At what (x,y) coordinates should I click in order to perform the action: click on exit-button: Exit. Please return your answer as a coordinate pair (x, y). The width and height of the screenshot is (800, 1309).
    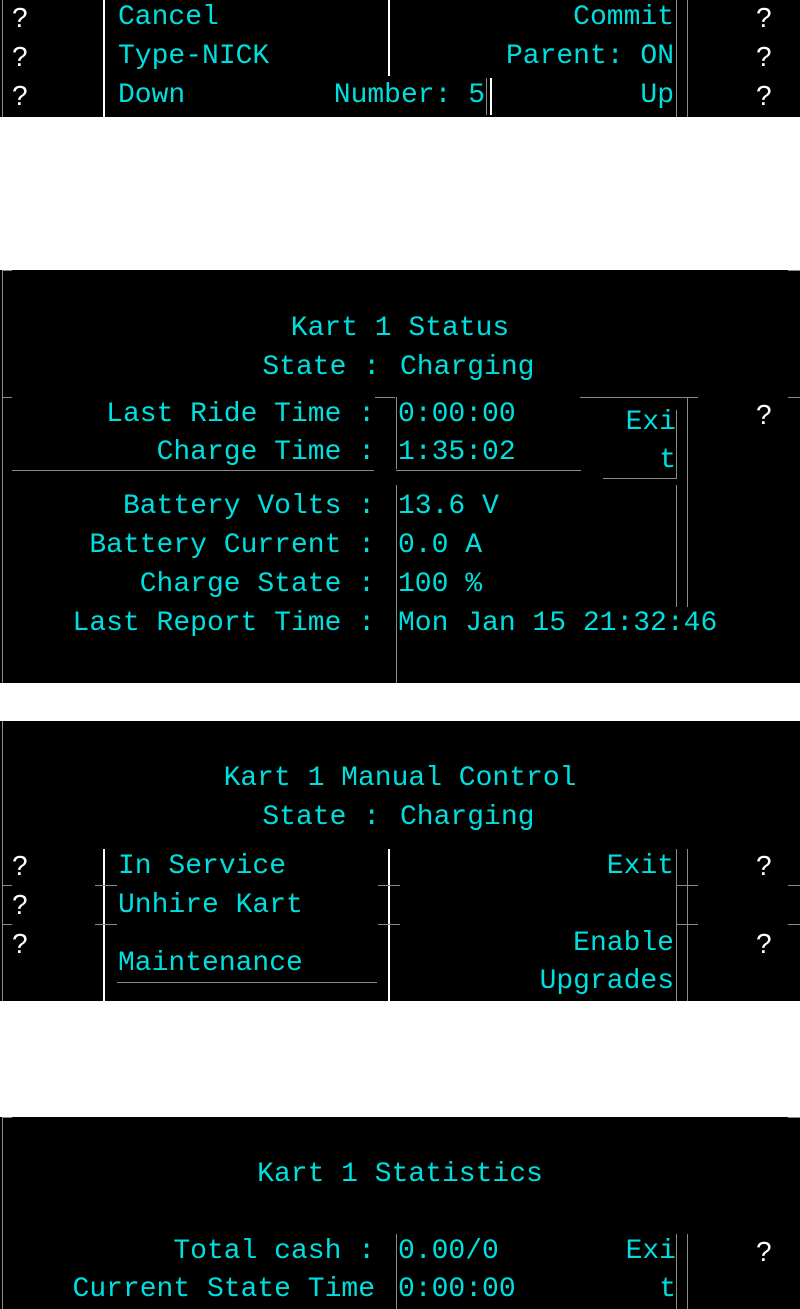
    Looking at the image, I should click on (532, 867).